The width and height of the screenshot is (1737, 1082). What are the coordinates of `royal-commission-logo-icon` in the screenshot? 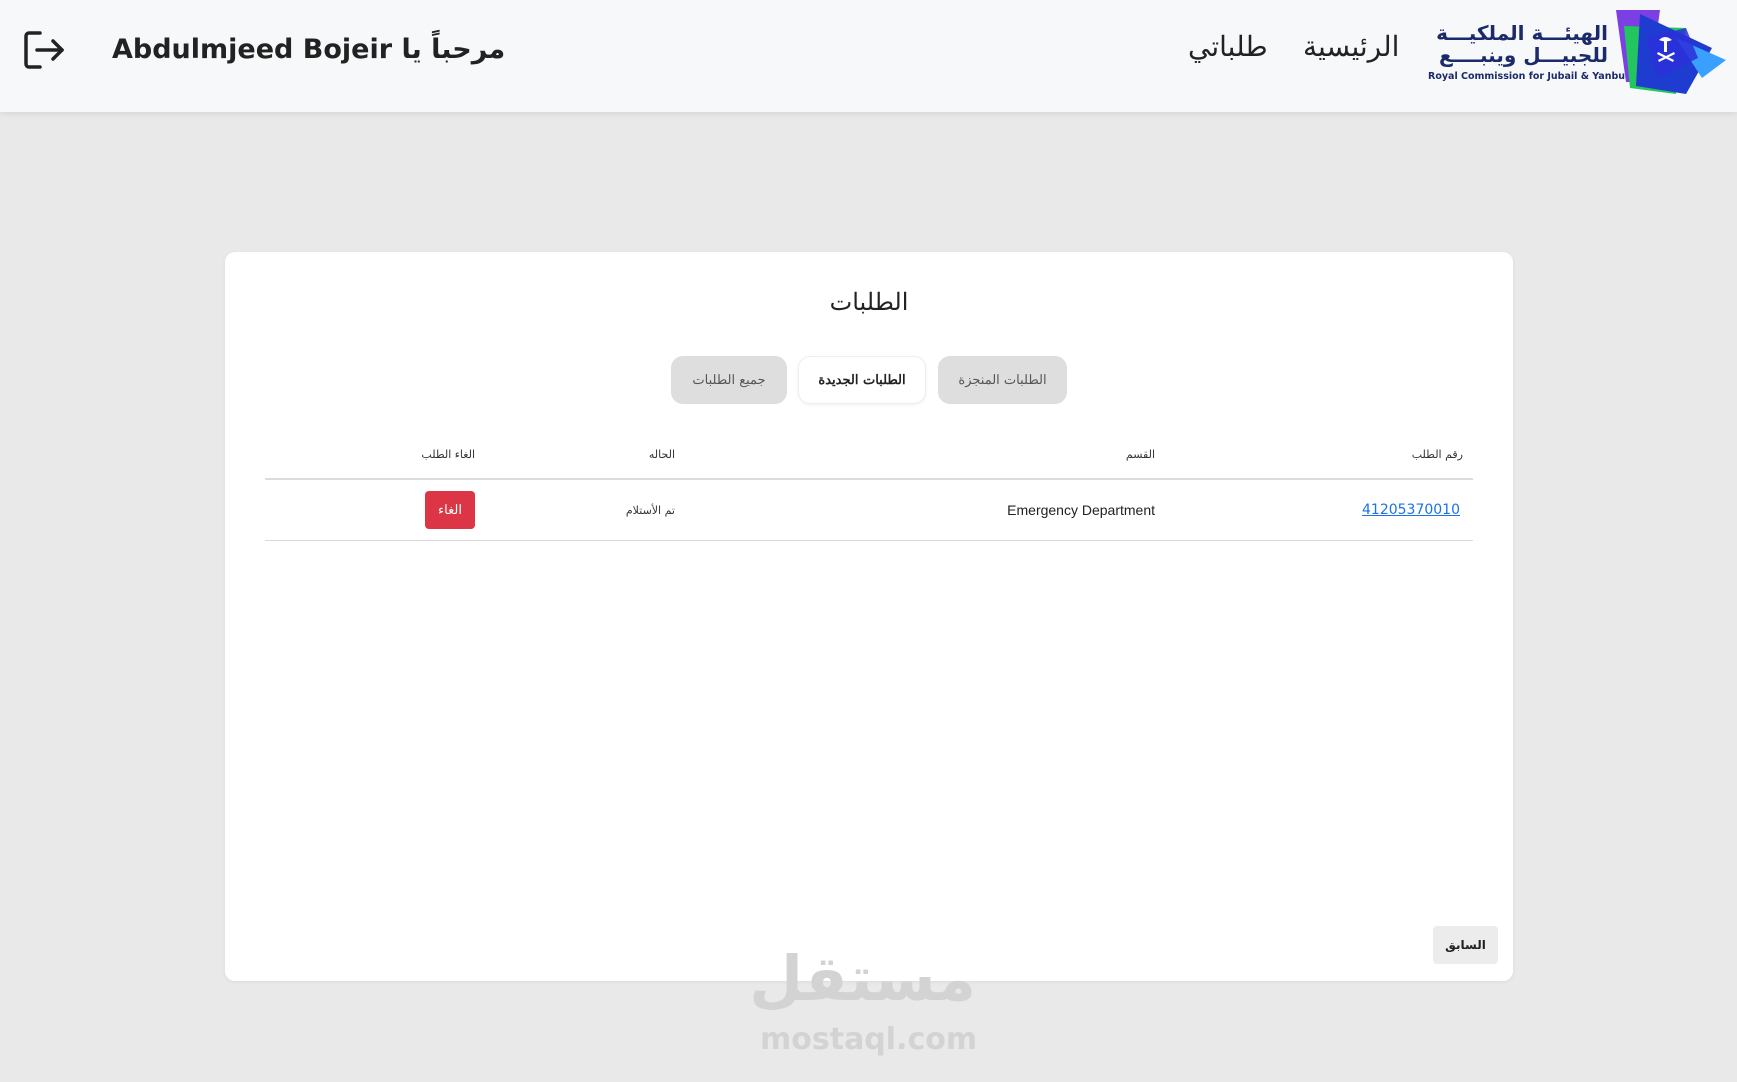 It's located at (1671, 51).